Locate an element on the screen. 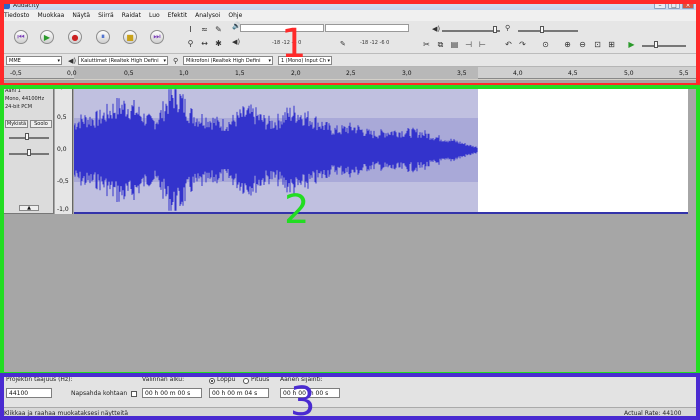 Image resolution: width=700 pixels, height=420 pixels. output-device-select: Kaiuttimet (Realtek High Defini ▾ is located at coordinates (123, 60).